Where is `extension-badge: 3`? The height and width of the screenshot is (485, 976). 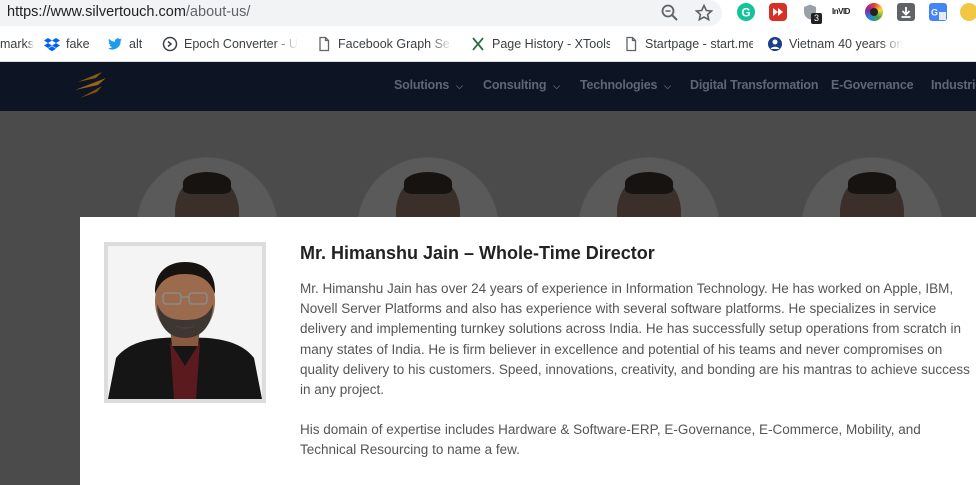 extension-badge: 3 is located at coordinates (817, 18).